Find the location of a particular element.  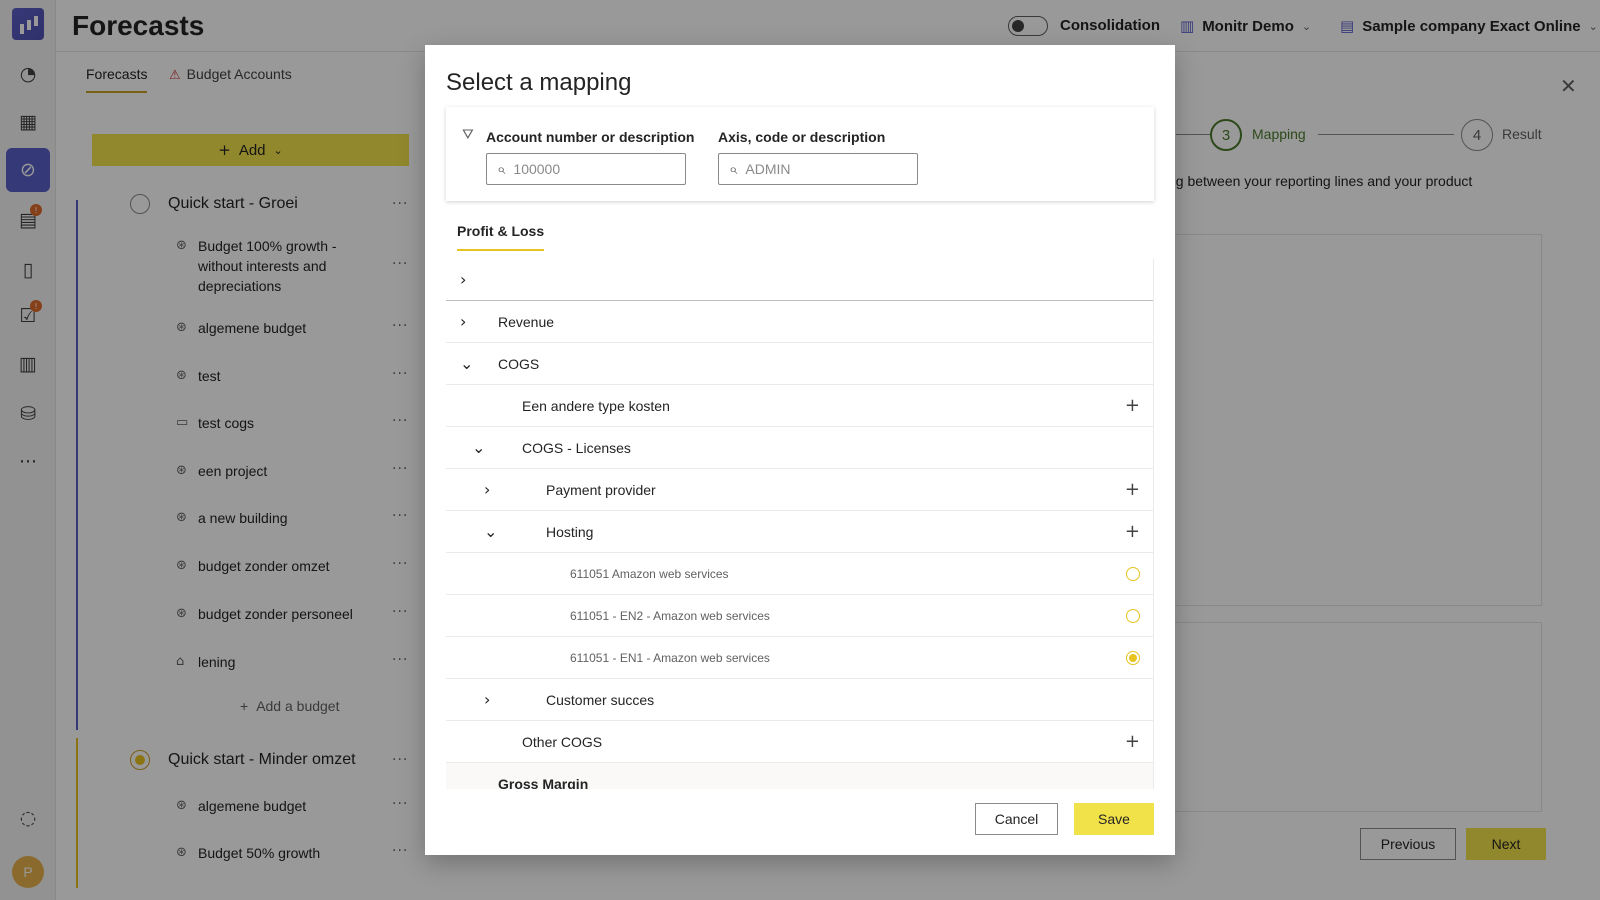

tree-row: › Revenue is located at coordinates (799, 322).